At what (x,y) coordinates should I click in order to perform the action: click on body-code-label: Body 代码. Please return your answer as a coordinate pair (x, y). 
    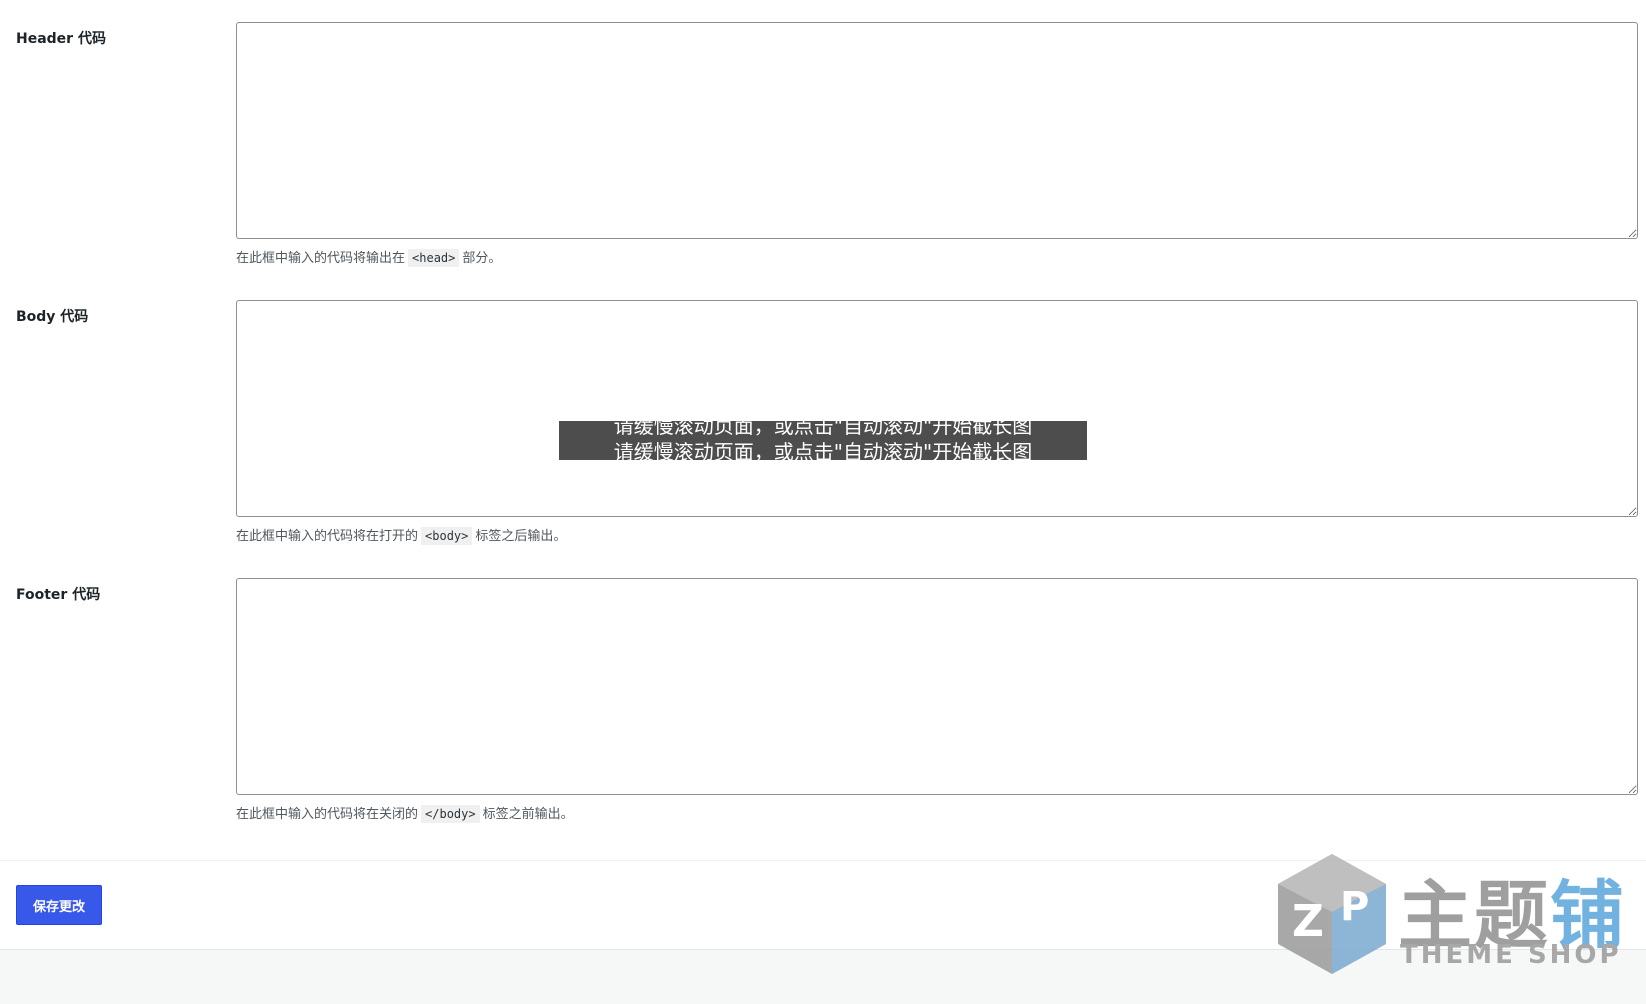
    Looking at the image, I should click on (52, 317).